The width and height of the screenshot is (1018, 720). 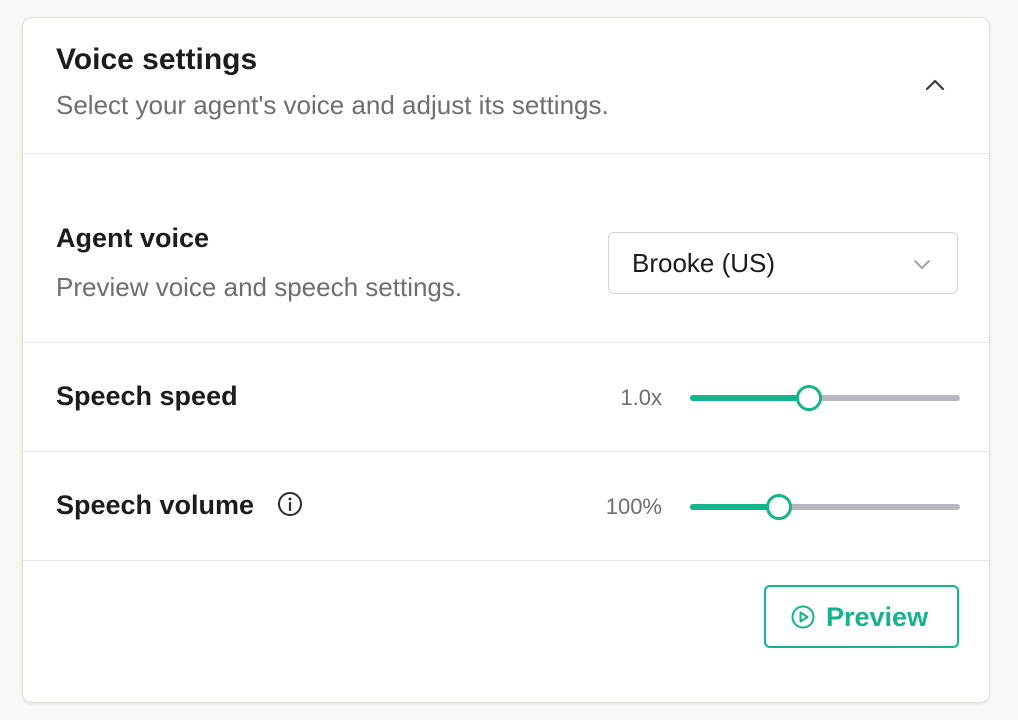 I want to click on preview-button-label: Preview, so click(x=877, y=617).